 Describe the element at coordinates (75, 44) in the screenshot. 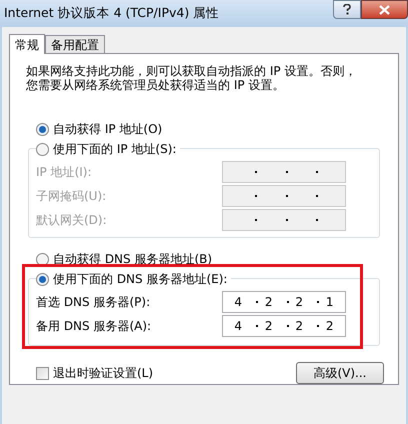

I see `tab: 备用配置` at that location.